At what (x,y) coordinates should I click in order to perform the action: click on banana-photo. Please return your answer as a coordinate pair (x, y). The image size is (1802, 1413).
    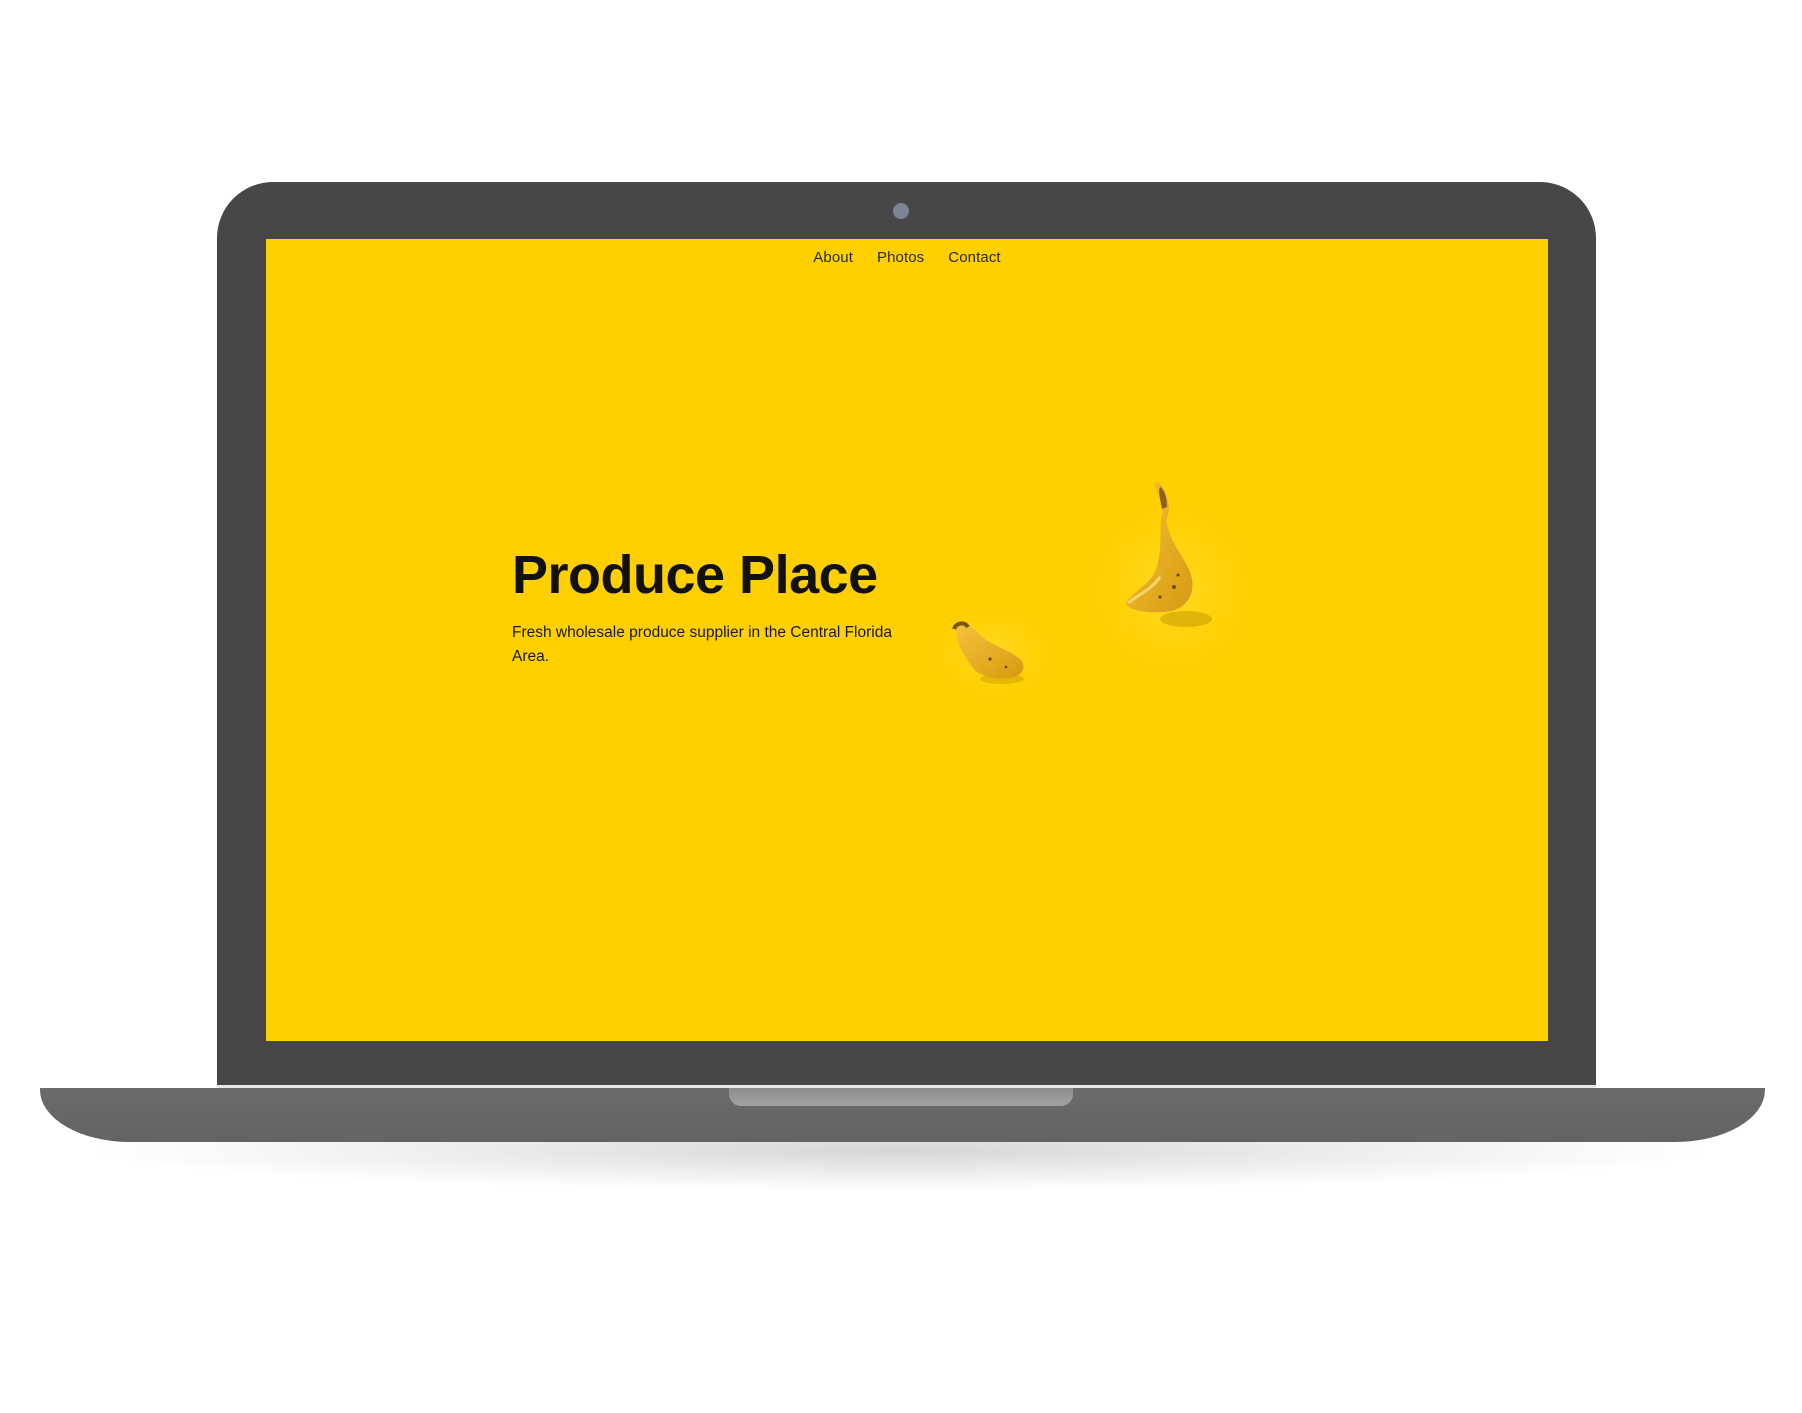
    Looking at the image, I should click on (1095, 595).